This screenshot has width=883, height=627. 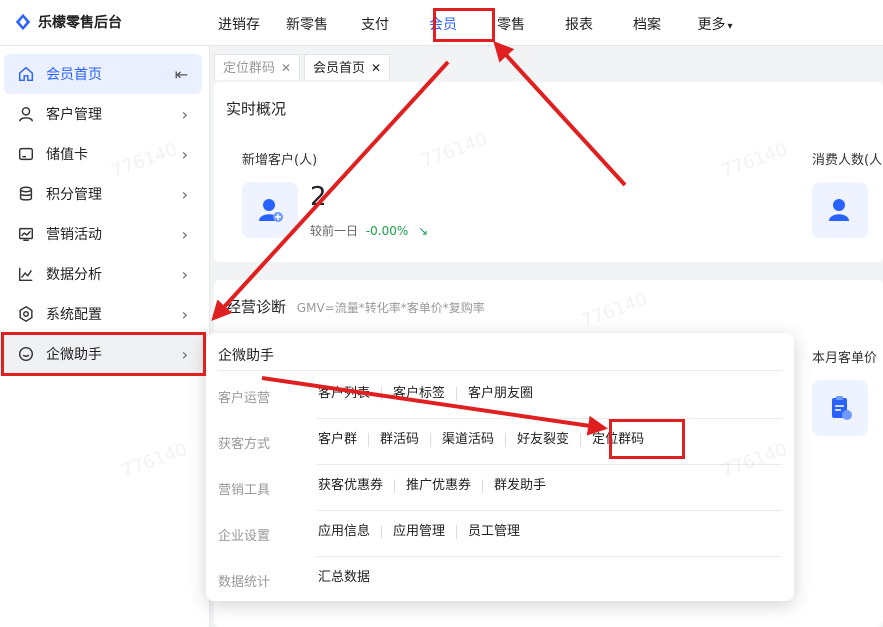 What do you see at coordinates (343, 440) in the screenshot?
I see `link-customer-group: 客户群` at bounding box center [343, 440].